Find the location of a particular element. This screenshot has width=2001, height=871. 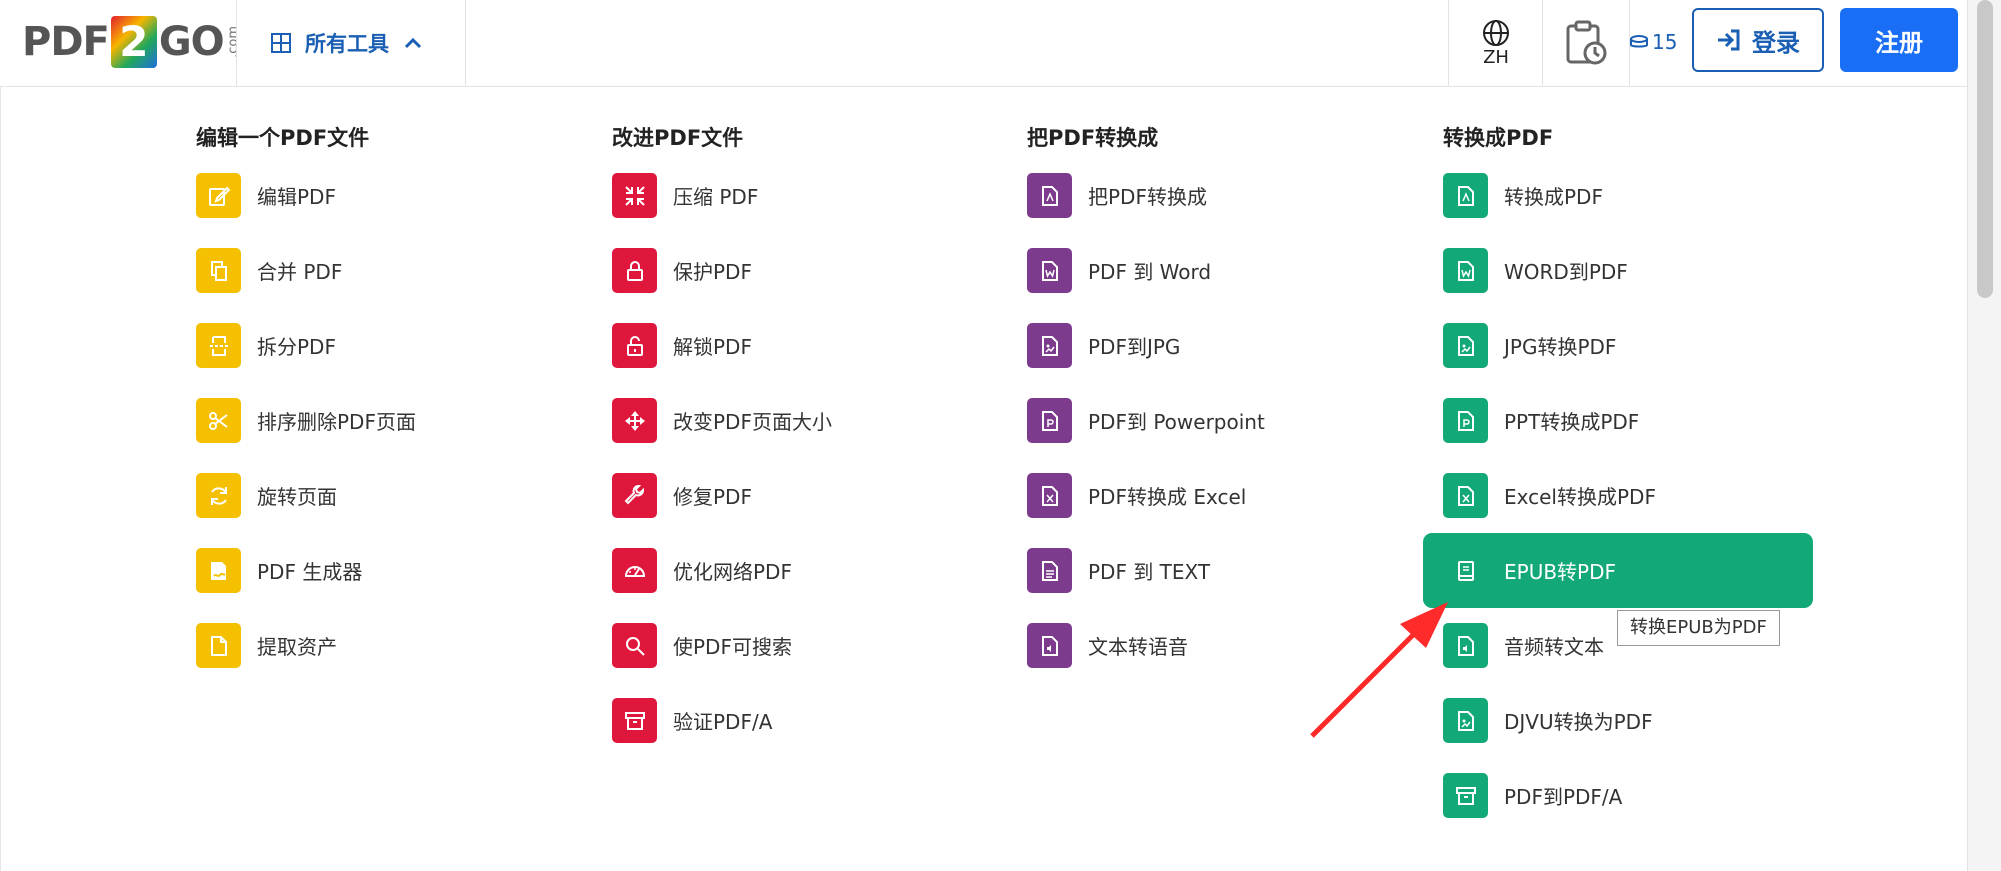

menu-item-label: Excel转换成PDF is located at coordinates (1580, 497).